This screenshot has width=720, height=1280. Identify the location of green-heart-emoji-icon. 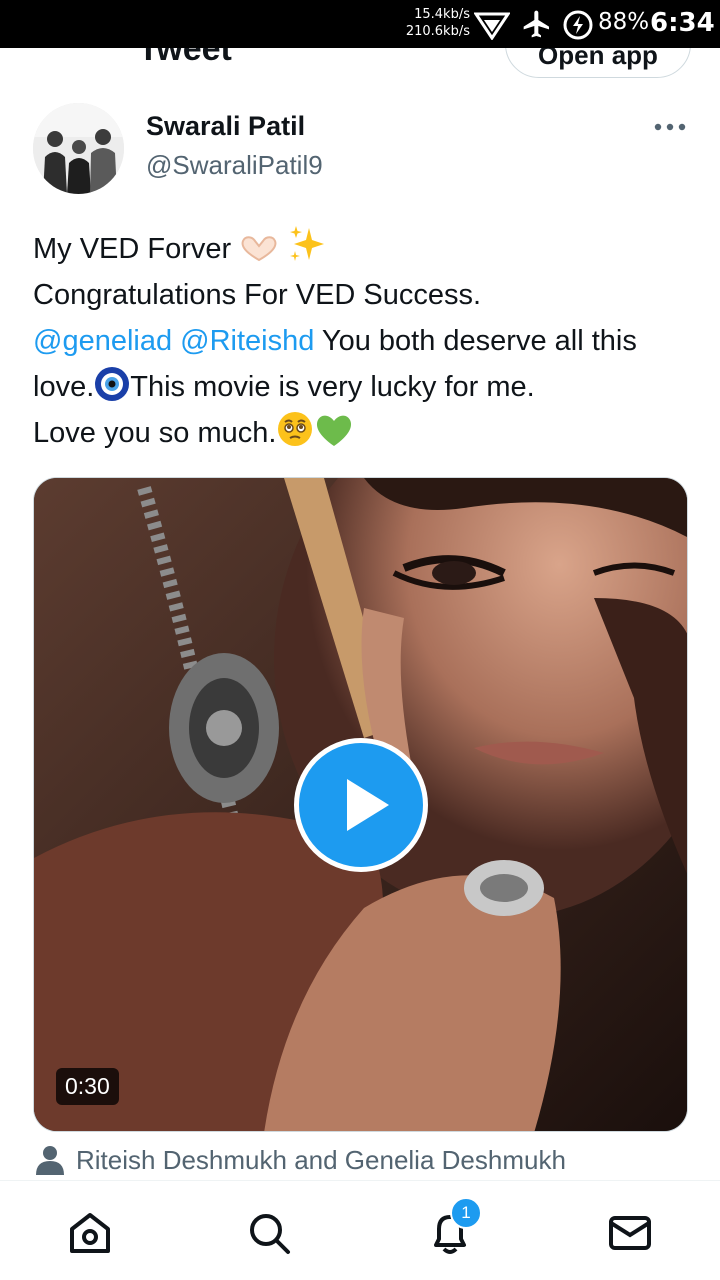
(334, 430).